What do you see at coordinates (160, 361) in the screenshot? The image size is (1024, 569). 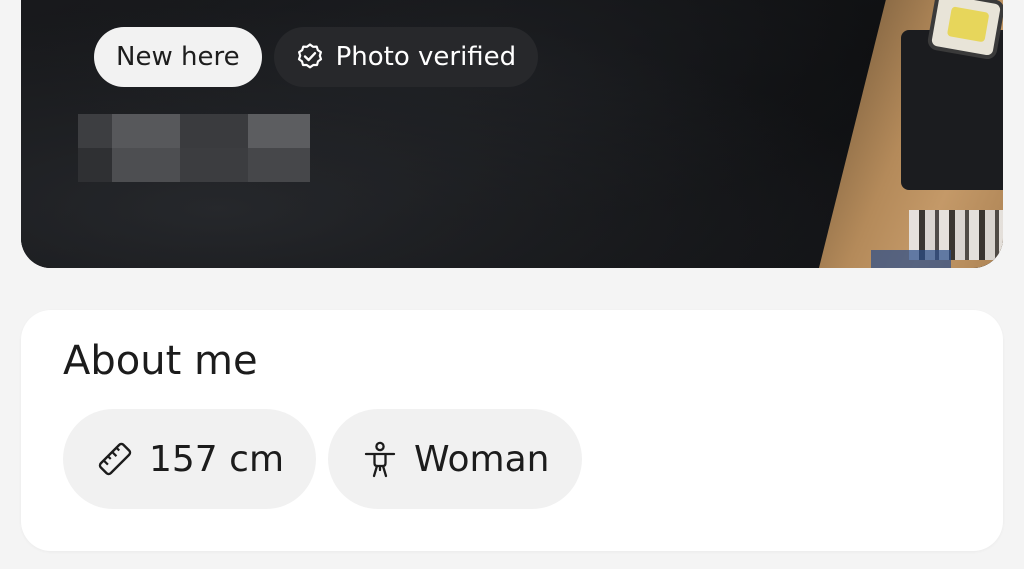 I see `about-me-title: About me` at bounding box center [160, 361].